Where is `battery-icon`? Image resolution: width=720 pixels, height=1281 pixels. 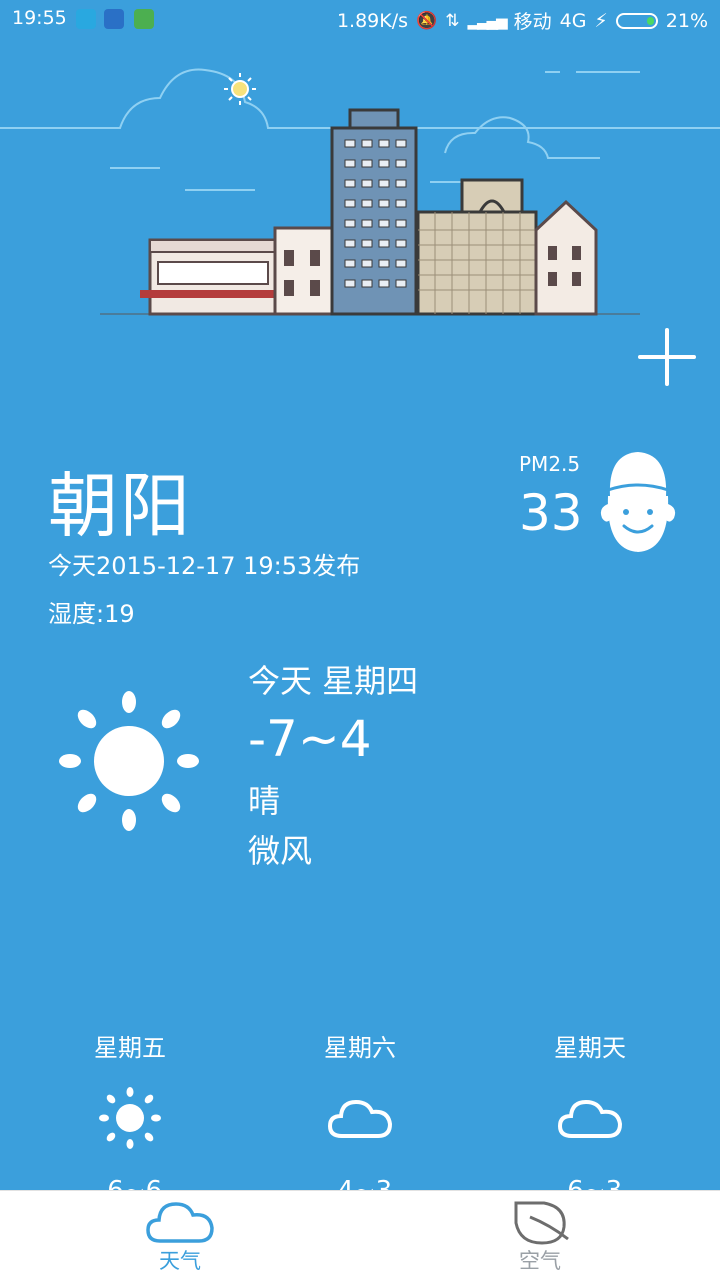
battery-icon is located at coordinates (636, 20).